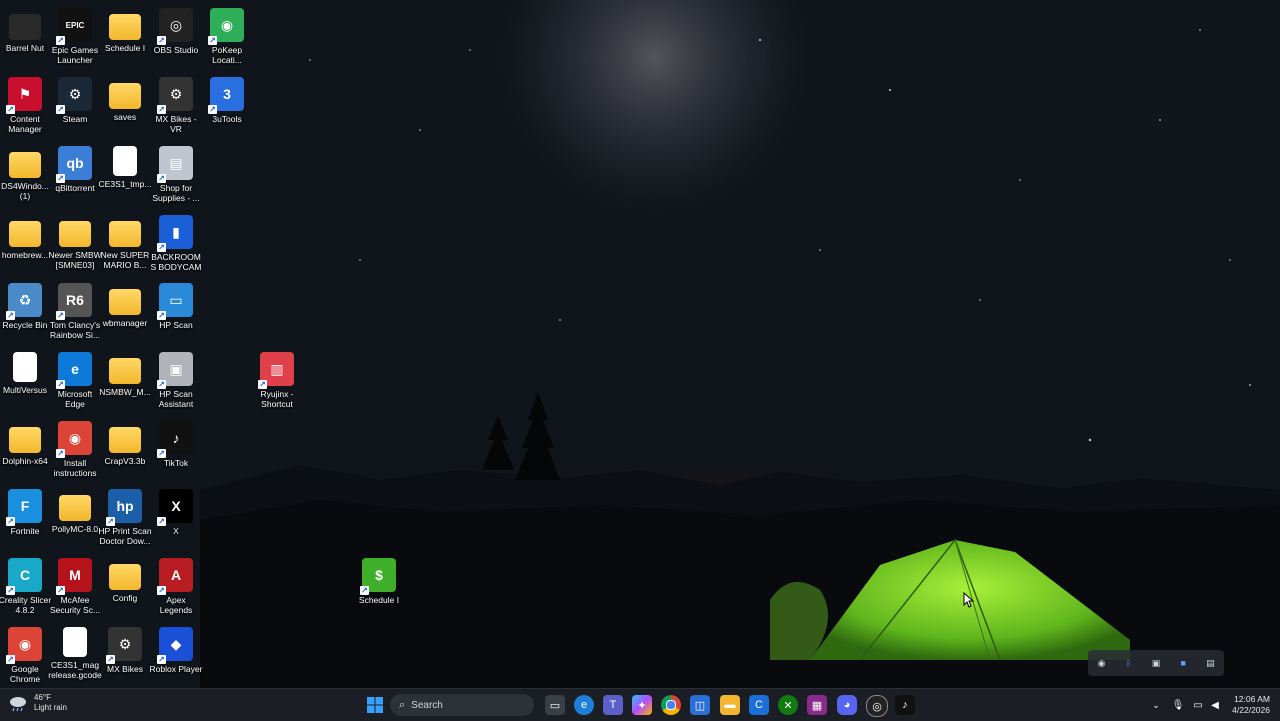 This screenshot has width=1280, height=721. Describe the element at coordinates (730, 705) in the screenshot. I see `file-explorer-icon: ▬` at that location.